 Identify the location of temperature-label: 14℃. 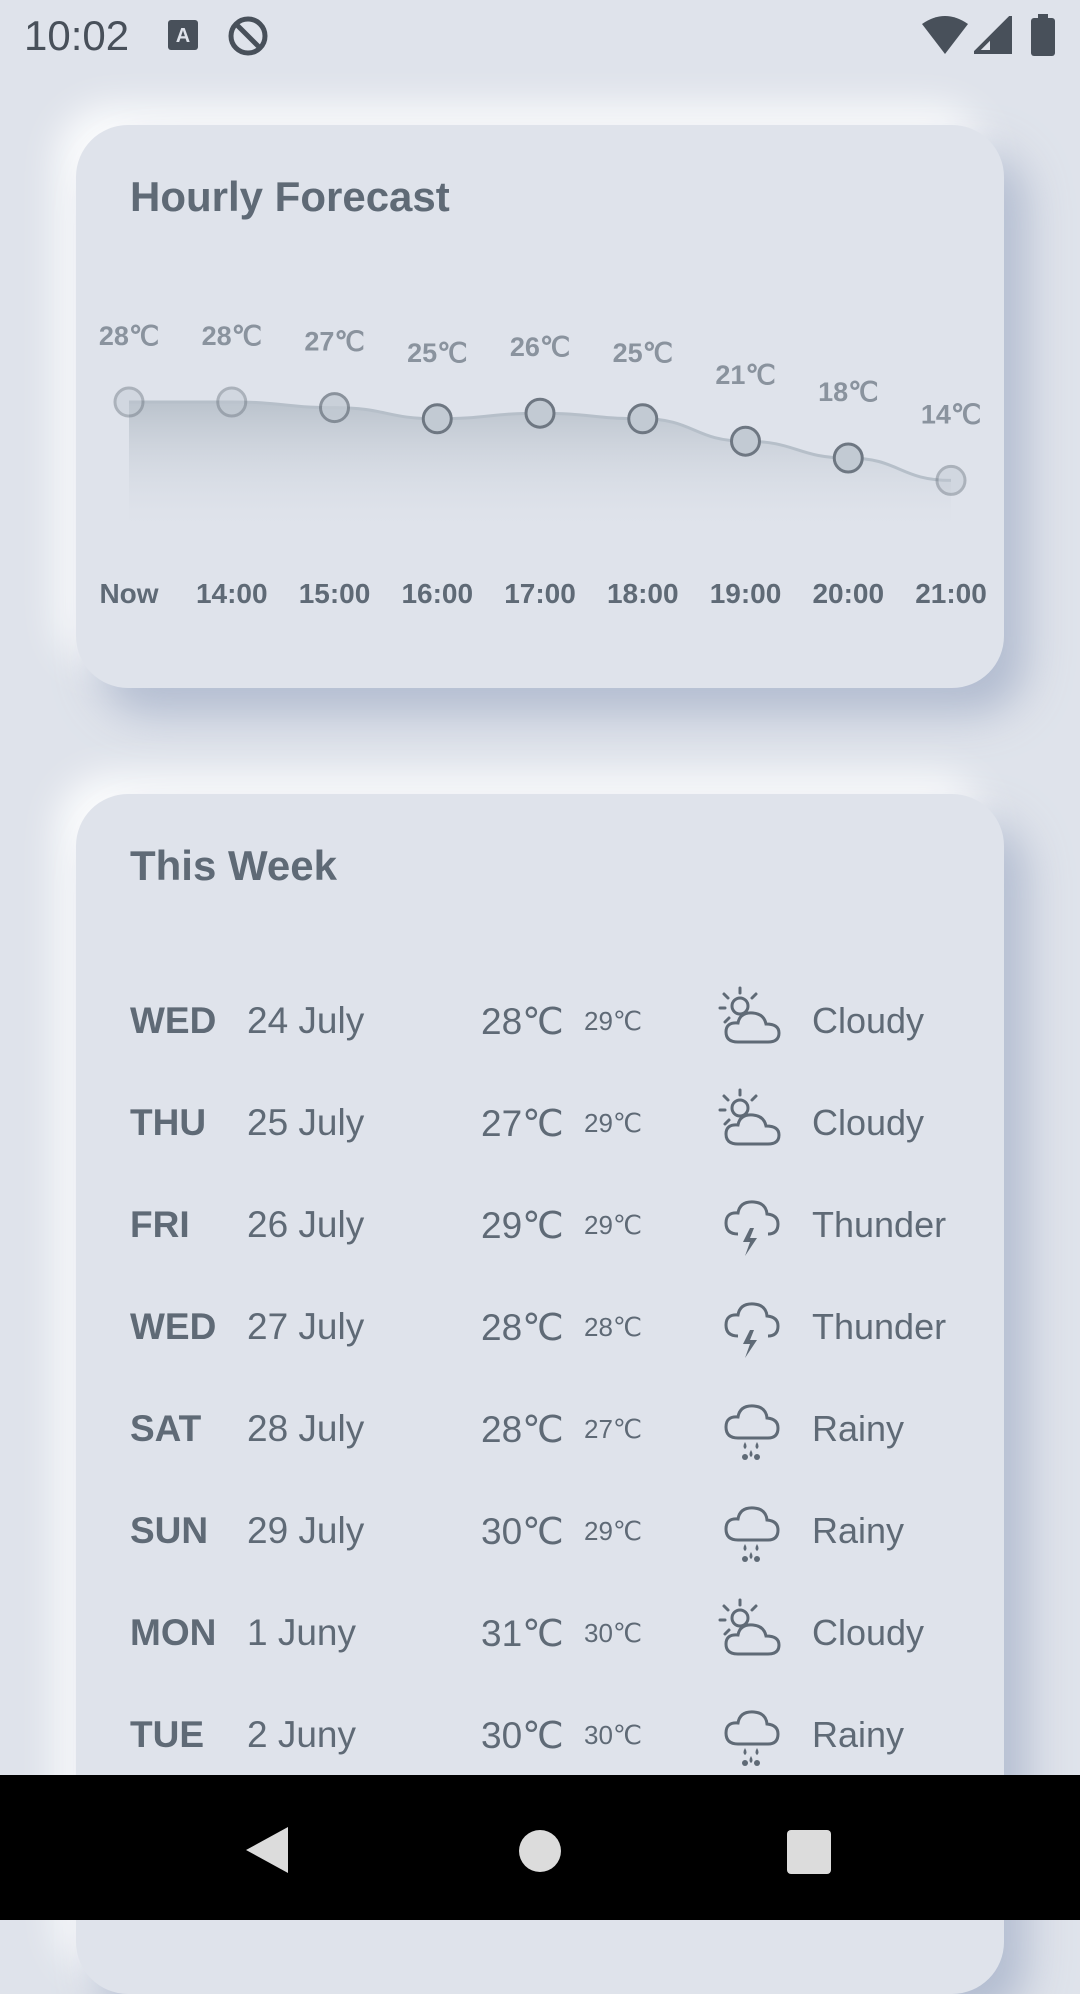
(951, 414).